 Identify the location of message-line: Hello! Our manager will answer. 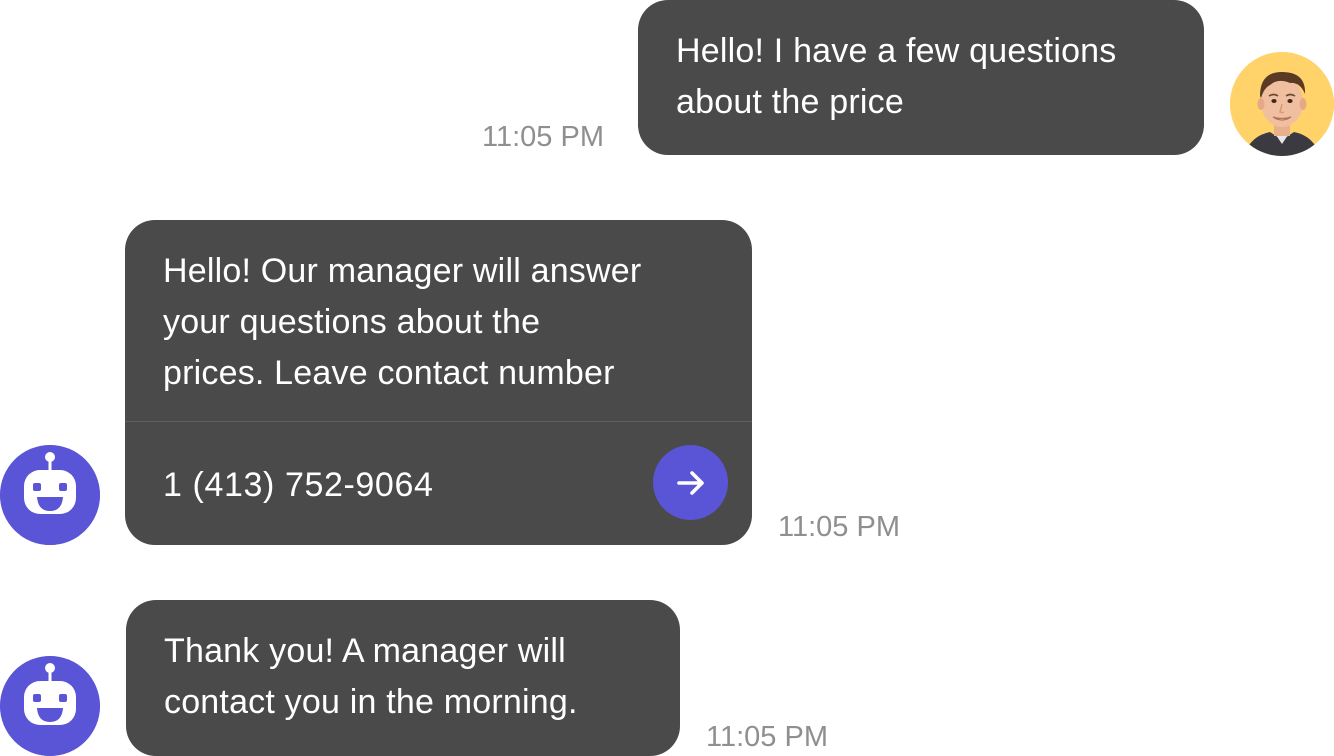
(402, 271).